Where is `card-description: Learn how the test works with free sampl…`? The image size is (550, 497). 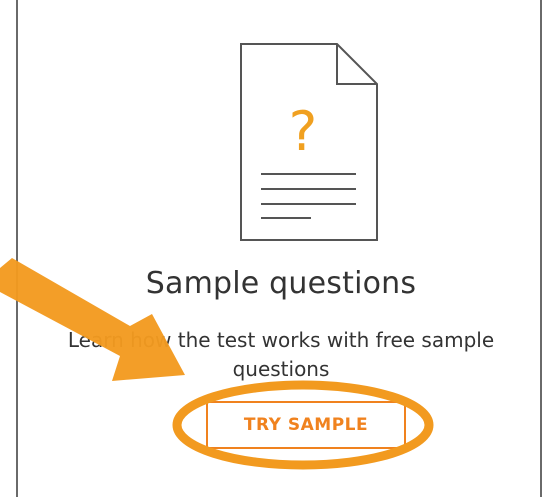 card-description: Learn how the test works with free sampl… is located at coordinates (281, 354).